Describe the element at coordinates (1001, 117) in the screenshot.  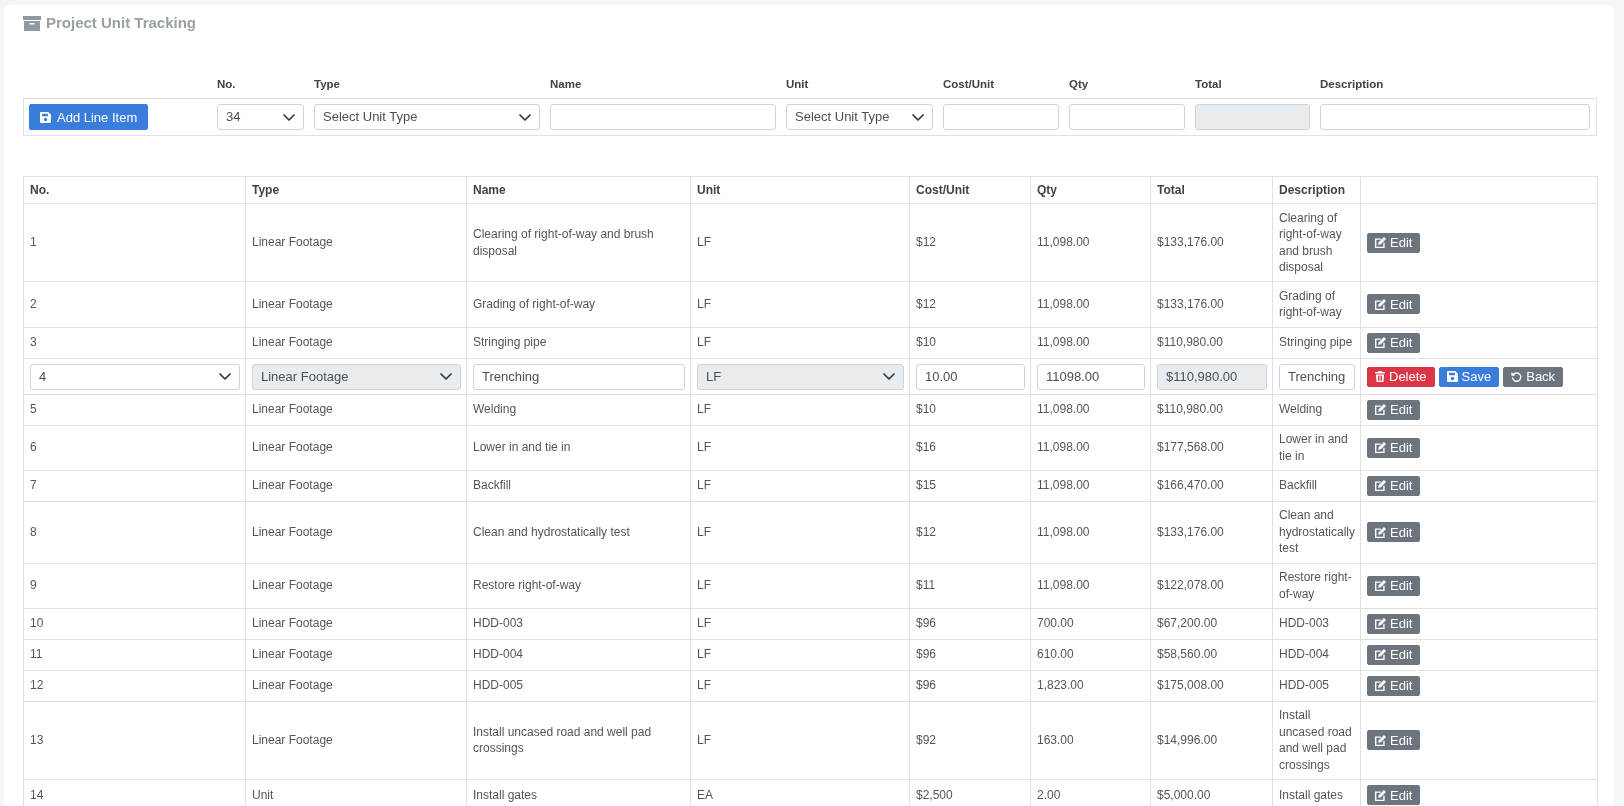
I see `cost-per-unit-field` at that location.